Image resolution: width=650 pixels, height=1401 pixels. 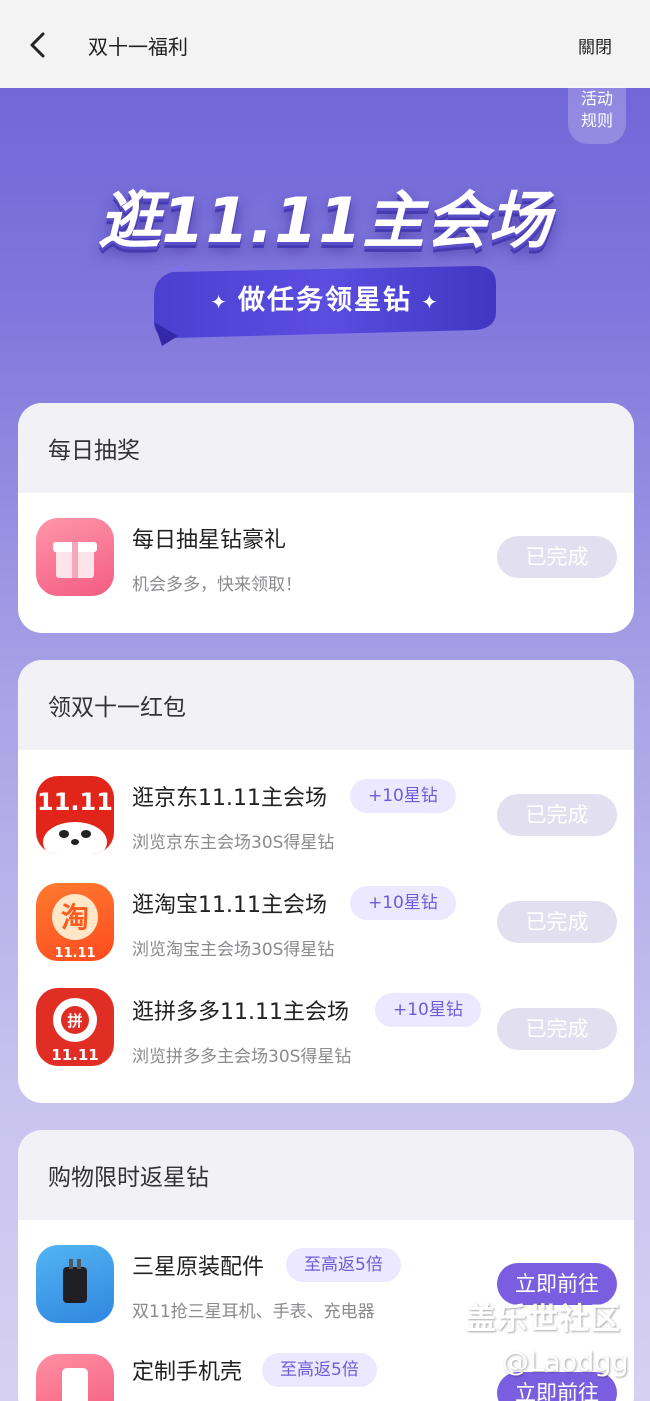 I want to click on item-title: 逛京东11.11主会场, so click(x=229, y=798).